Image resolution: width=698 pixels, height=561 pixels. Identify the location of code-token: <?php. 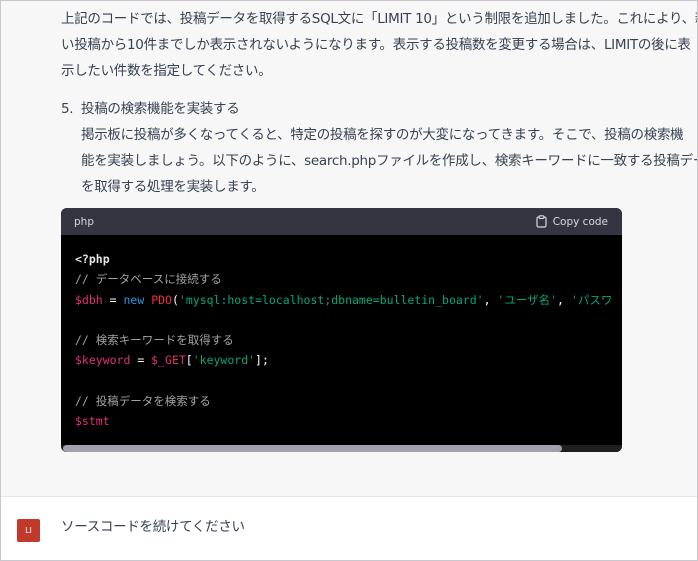
(92, 259).